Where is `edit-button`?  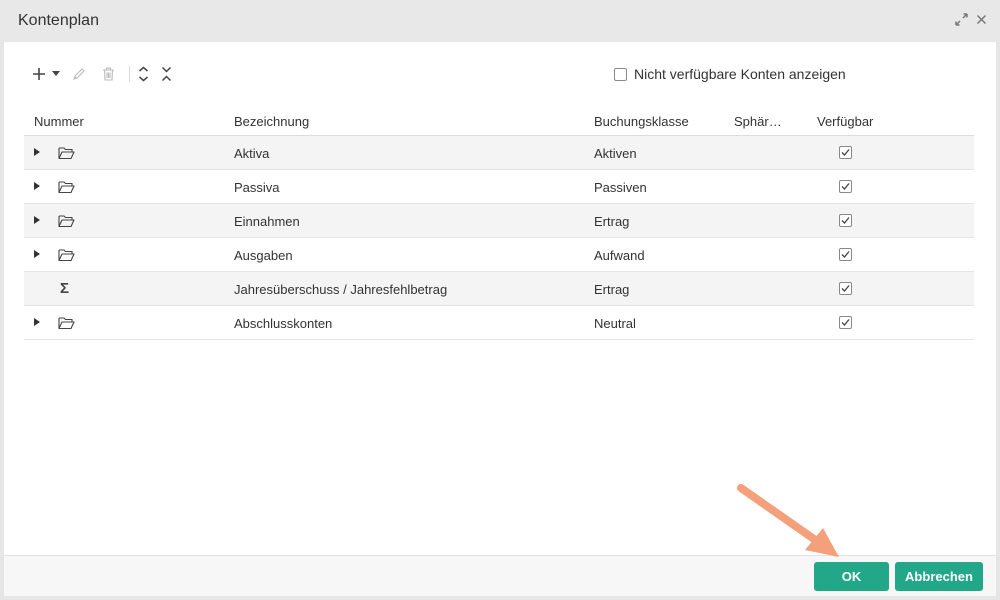
edit-button is located at coordinates (79, 74).